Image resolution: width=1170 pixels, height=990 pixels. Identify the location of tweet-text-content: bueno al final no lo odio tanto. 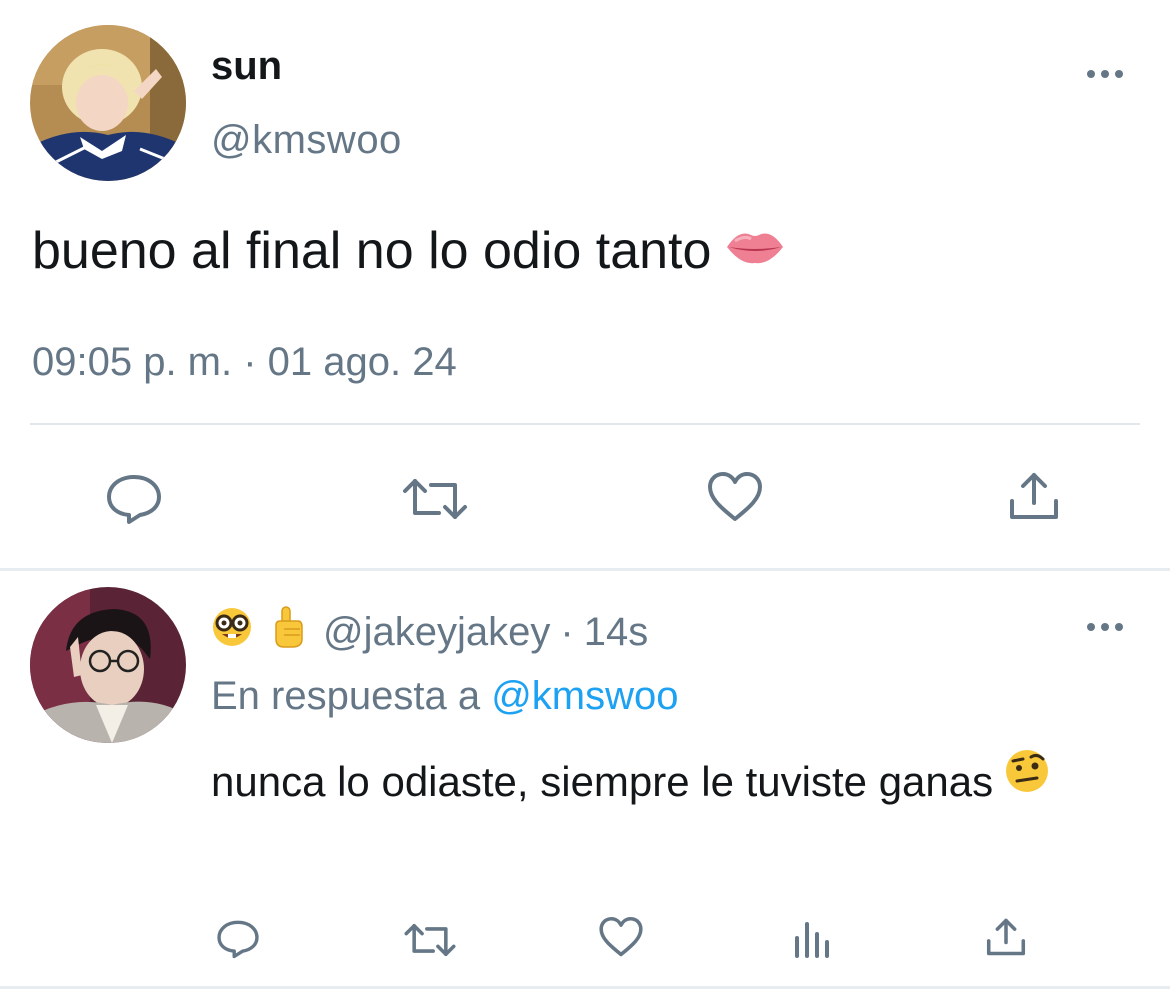
(372, 251).